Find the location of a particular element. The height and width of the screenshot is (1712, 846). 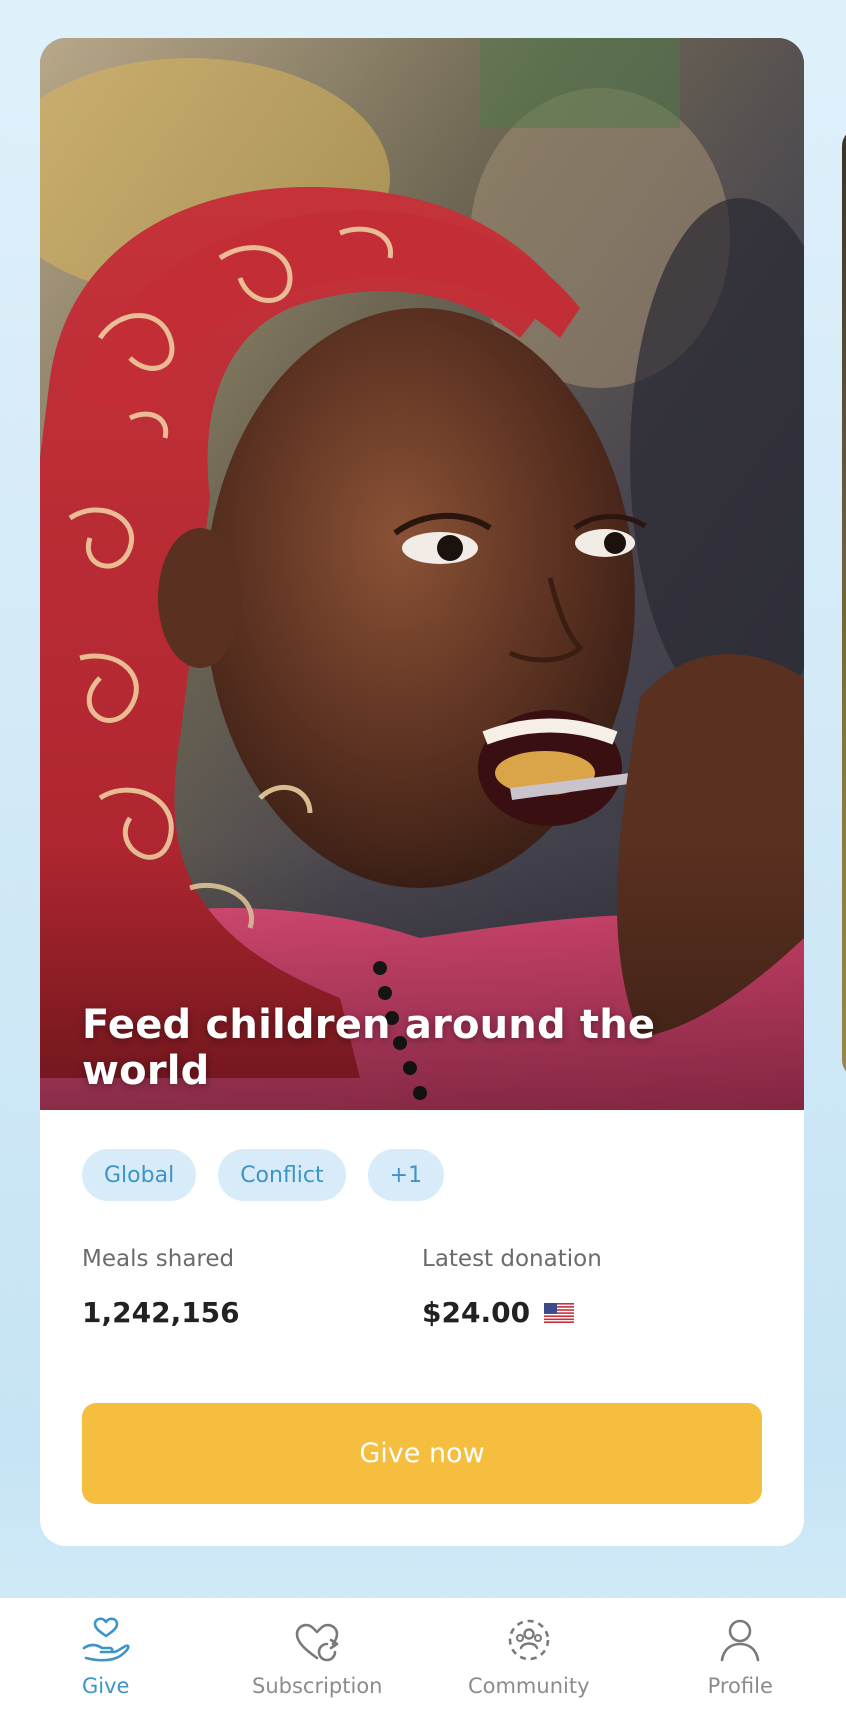

tab-subscription-label: Subscription is located at coordinates (317, 1686).